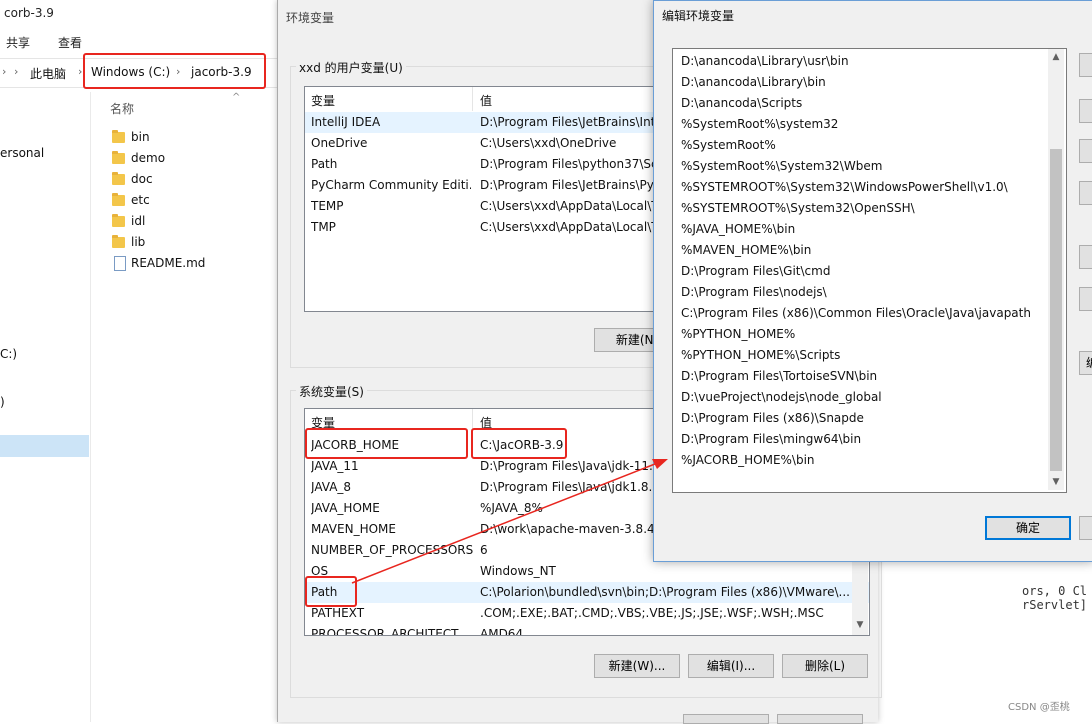 The height and width of the screenshot is (724, 1092). I want to click on arrow-line, so click(506, 522).